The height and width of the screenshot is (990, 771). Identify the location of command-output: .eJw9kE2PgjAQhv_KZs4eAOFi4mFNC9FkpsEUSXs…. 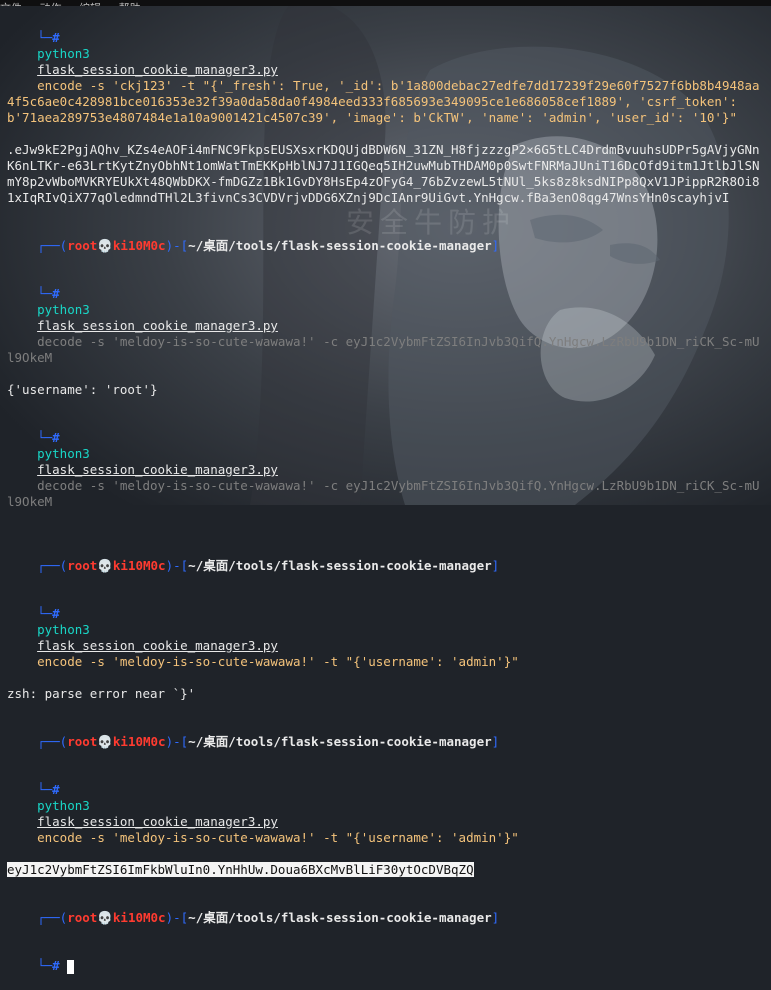
(383, 173).